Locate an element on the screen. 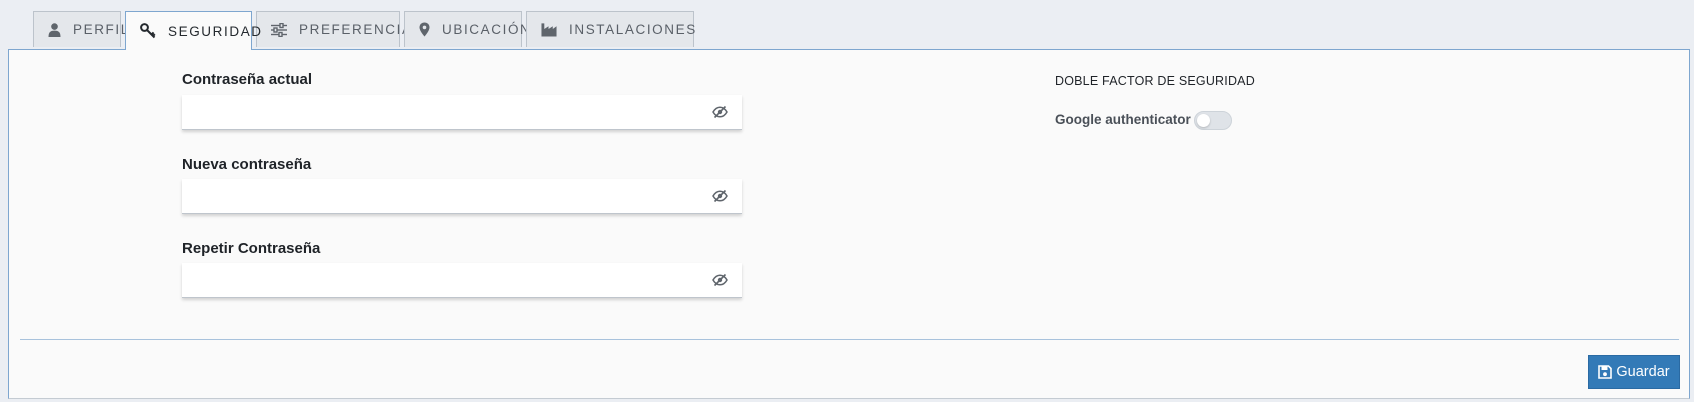  tab-perfil: PERFIL is located at coordinates (80, 29).